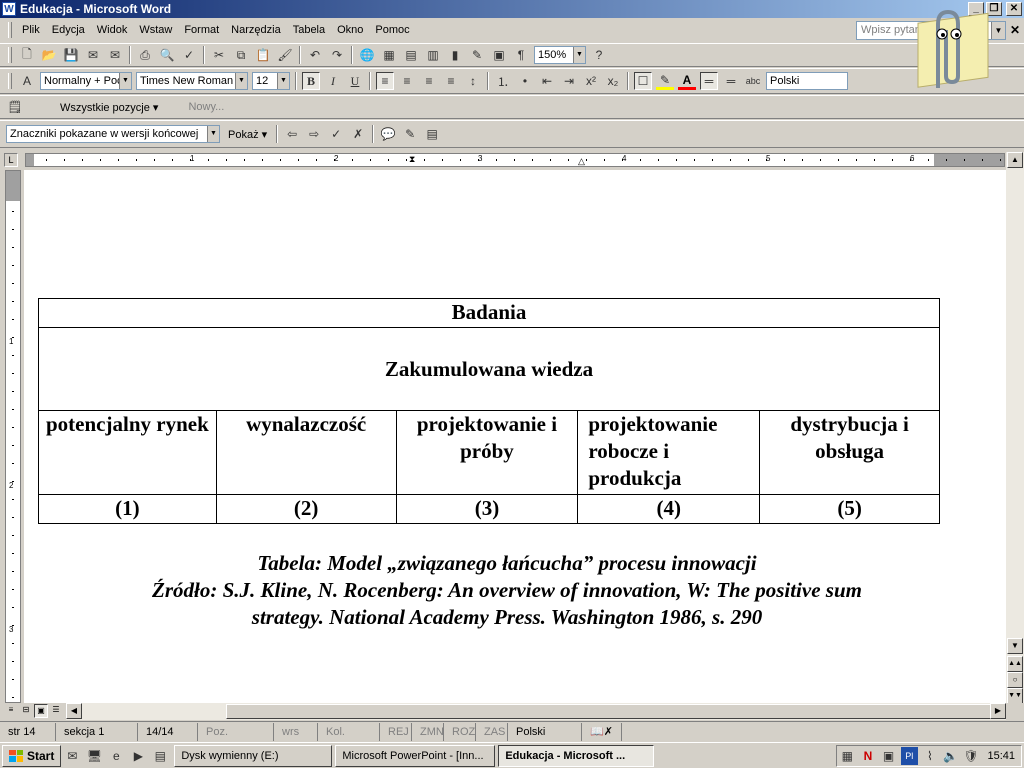 This screenshot has width=1024, height=768. What do you see at coordinates (709, 81) in the screenshot?
I see `double-line-icon: ═` at bounding box center [709, 81].